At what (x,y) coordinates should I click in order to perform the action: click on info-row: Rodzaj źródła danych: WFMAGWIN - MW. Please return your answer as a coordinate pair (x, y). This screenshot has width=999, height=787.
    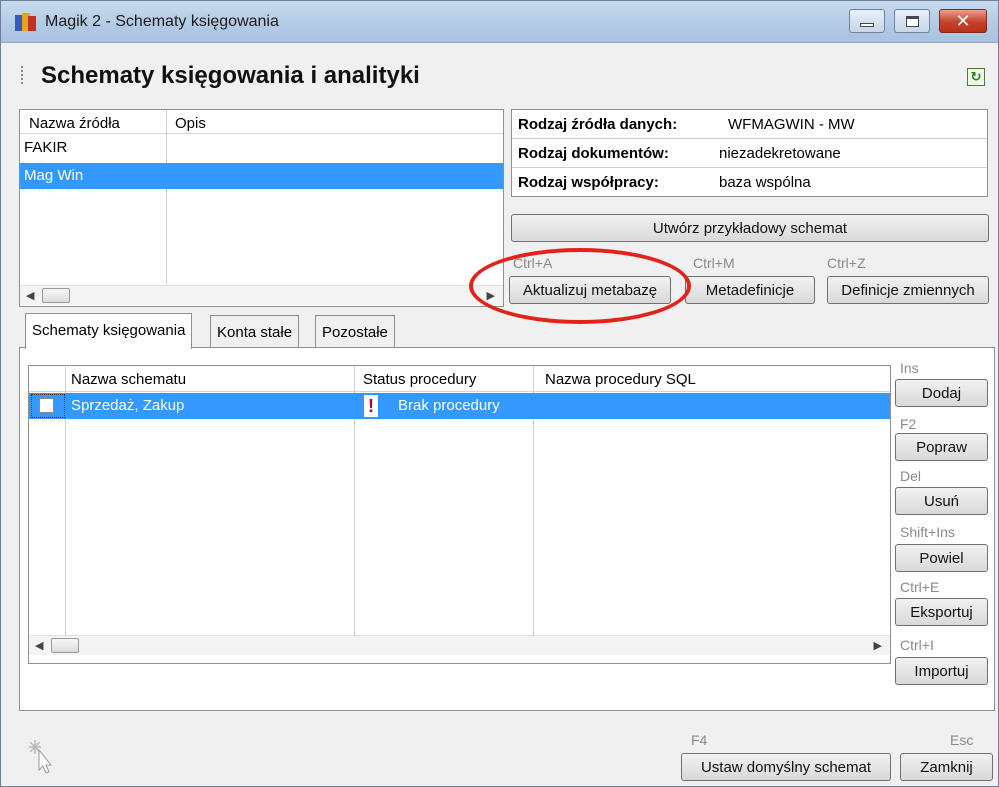
    Looking at the image, I should click on (749, 124).